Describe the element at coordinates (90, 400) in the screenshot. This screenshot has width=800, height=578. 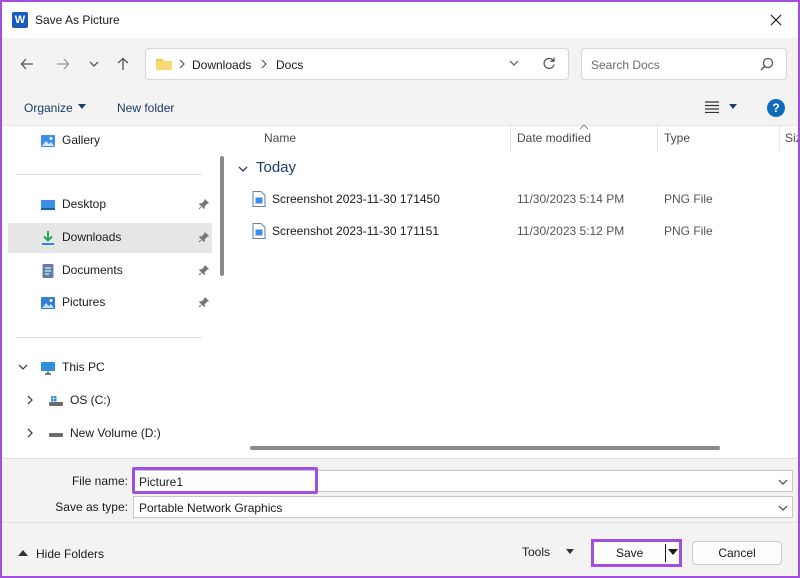
I see `sidebar-item-label: OS (C:)` at that location.